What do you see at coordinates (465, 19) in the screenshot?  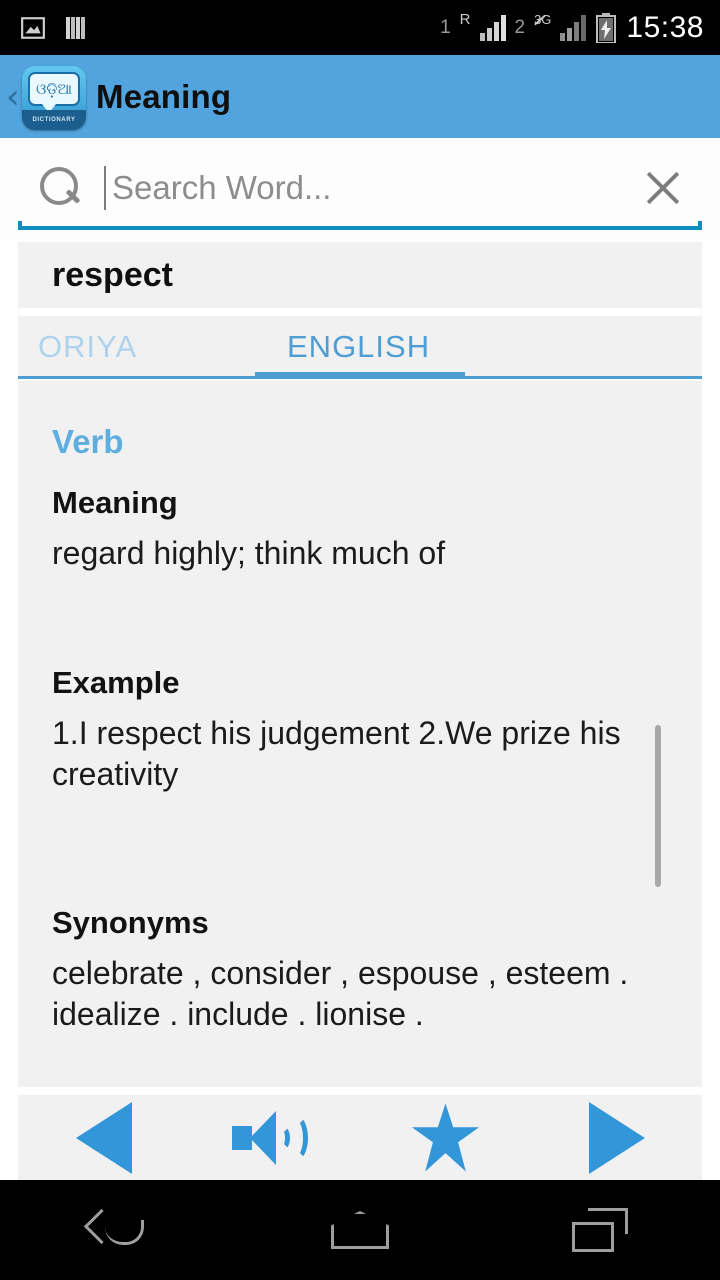 I see `sim1-network-label: R` at bounding box center [465, 19].